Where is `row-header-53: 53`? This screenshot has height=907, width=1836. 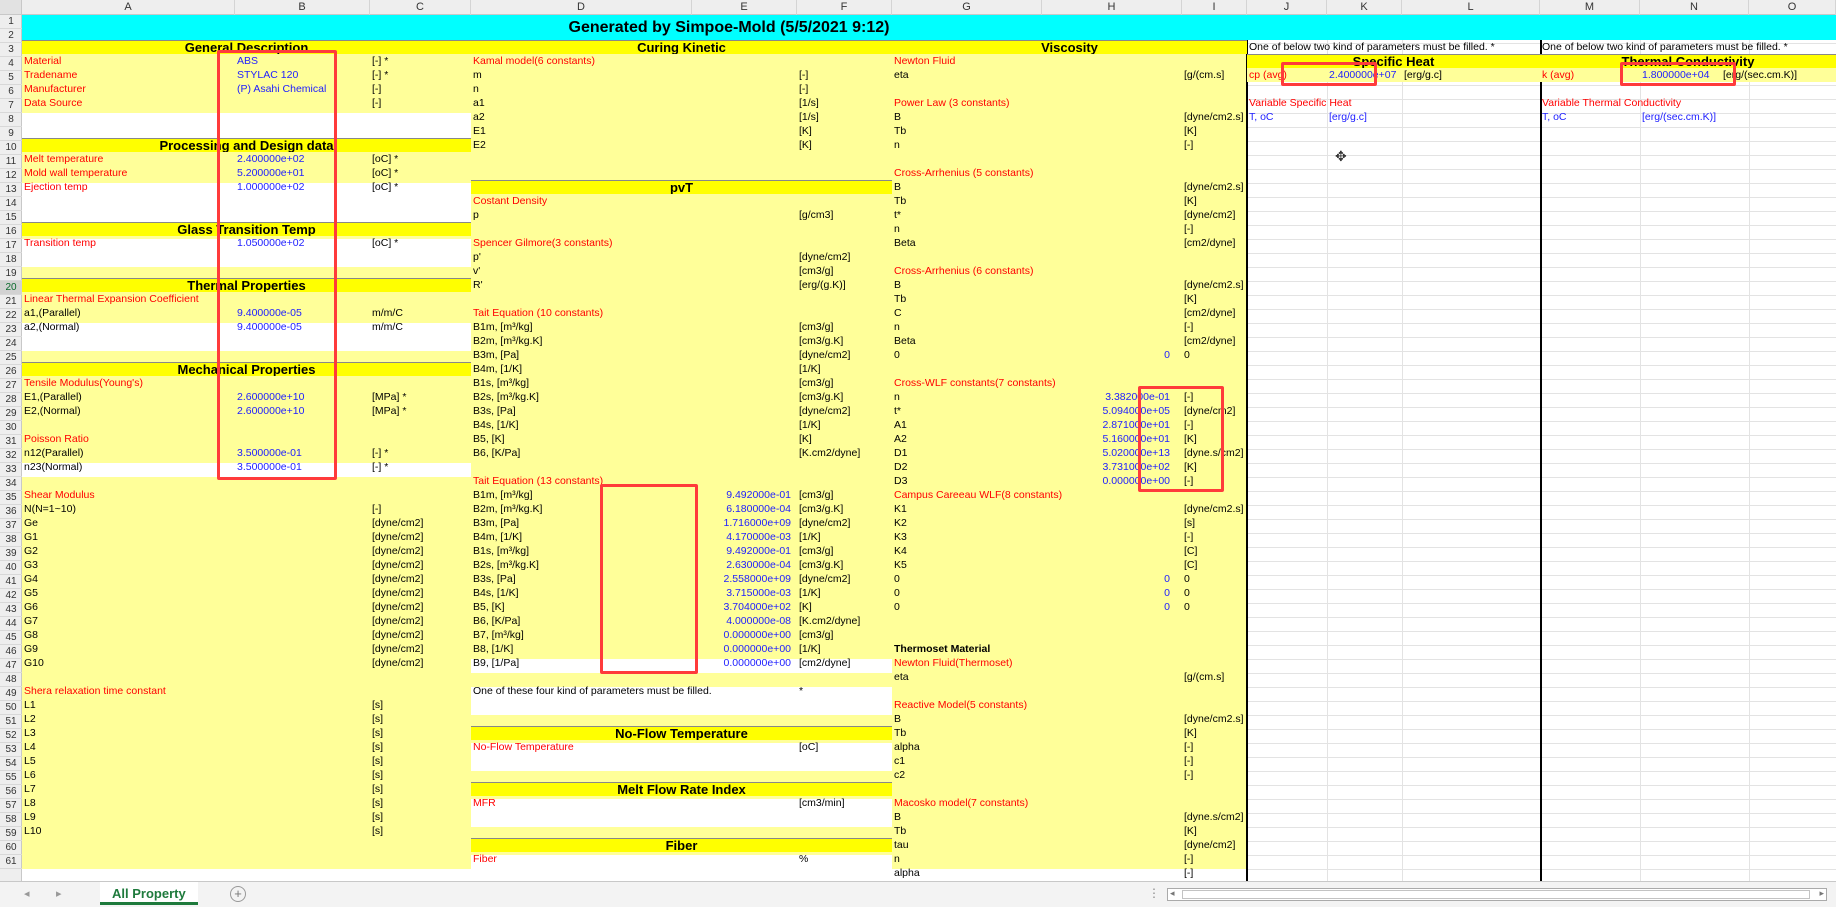
row-header-53: 53 is located at coordinates (11, 750).